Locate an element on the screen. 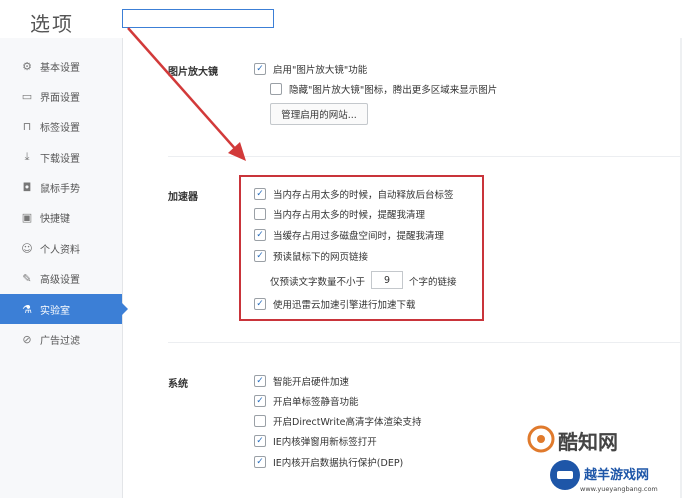  watermark: 酷知网 越羊游戏网 www.yueyangbang.com is located at coordinates (600, 460).